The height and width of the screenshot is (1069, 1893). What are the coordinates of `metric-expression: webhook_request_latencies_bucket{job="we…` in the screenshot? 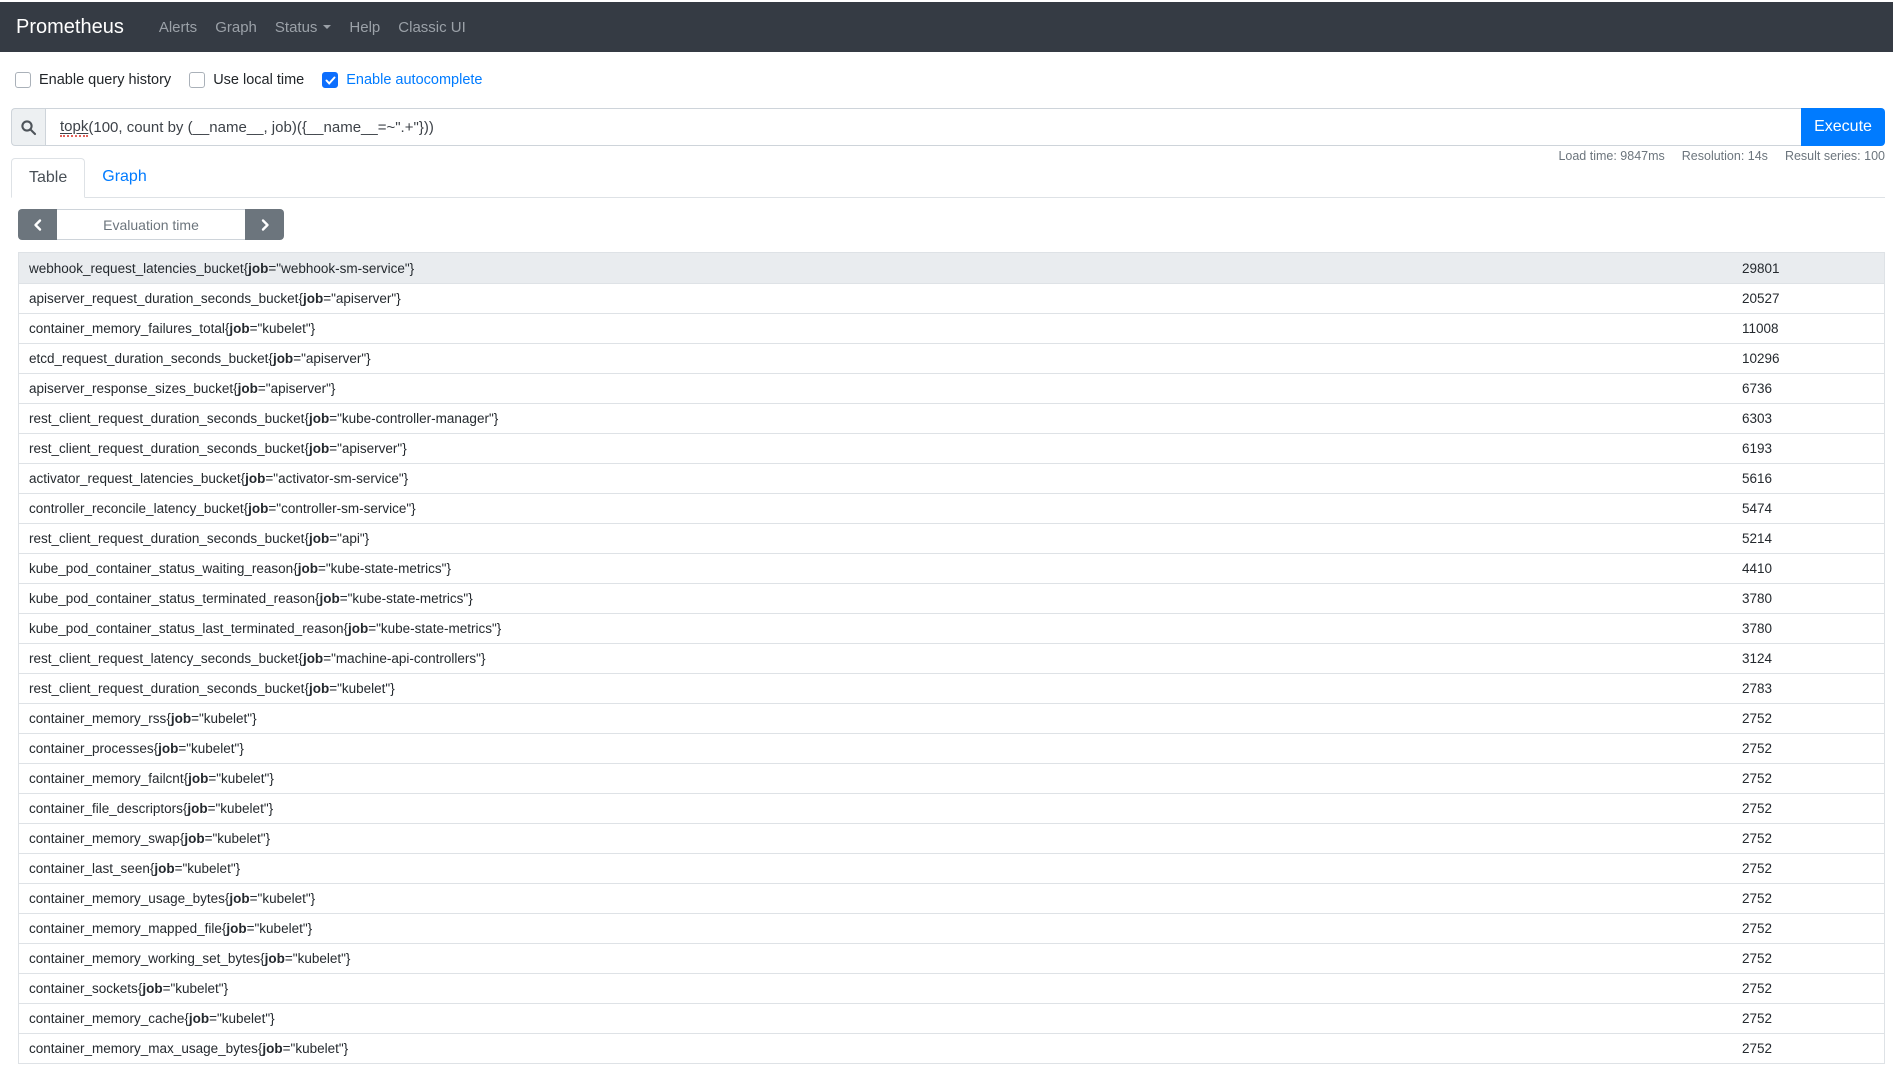 It's located at (222, 268).